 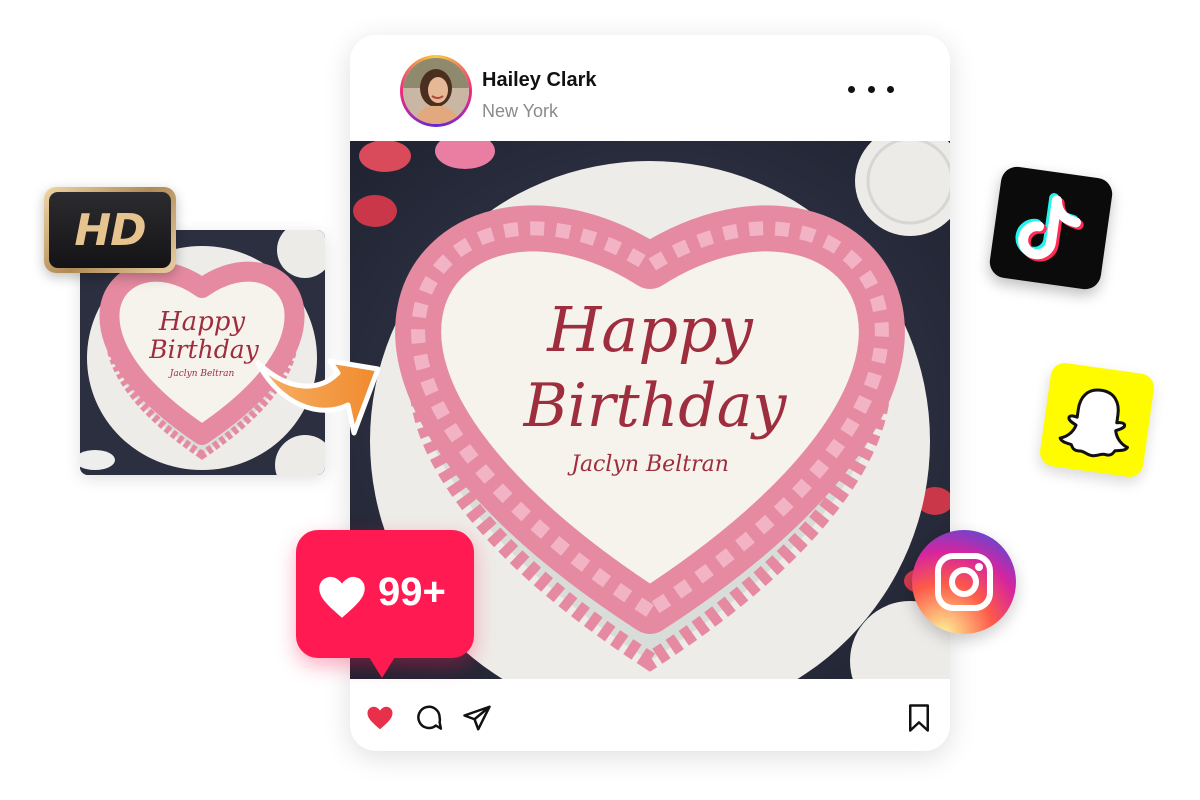 I want to click on more-horizontal-icon, so click(x=851, y=89).